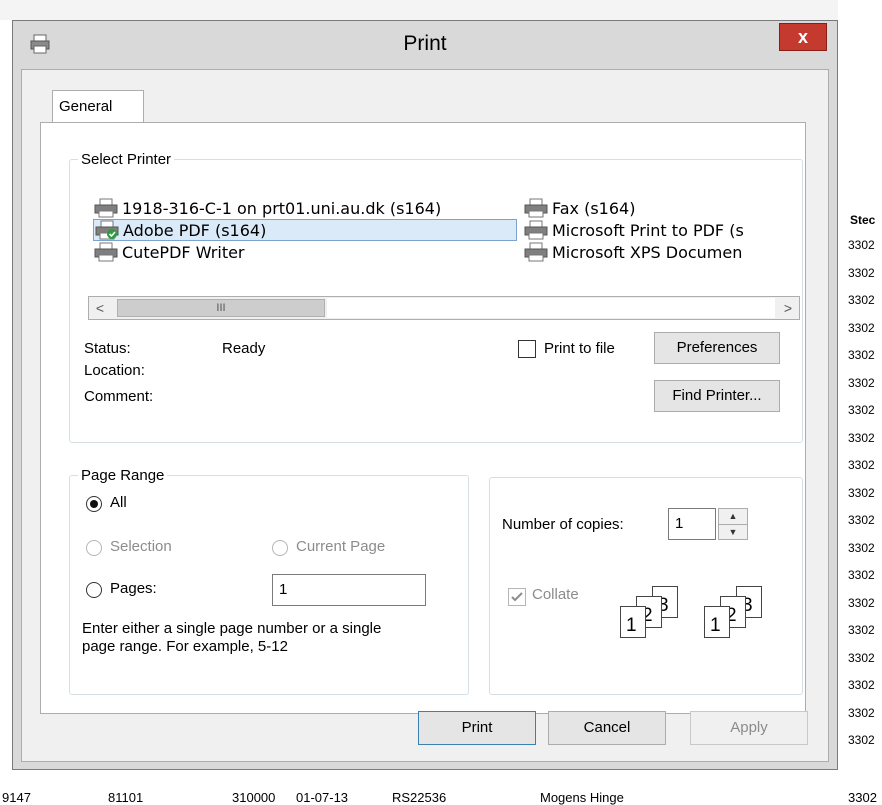 Image resolution: width=882 pixels, height=805 pixels. Describe the element at coordinates (107, 230) in the screenshot. I see `default-printer-icon` at that location.